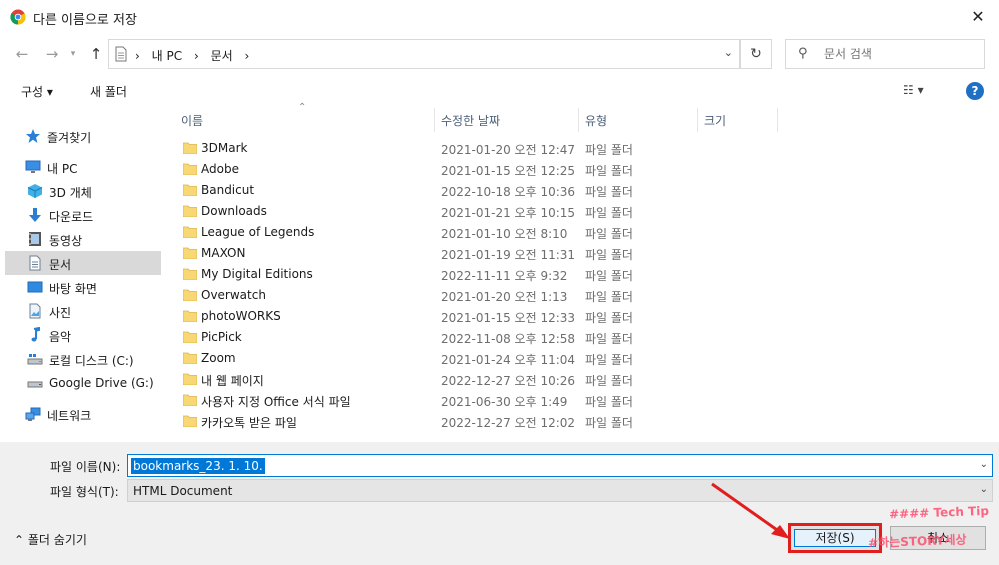 This screenshot has height=565, width=999. What do you see at coordinates (471, 253) in the screenshot?
I see `table-row: MAXON 2021-01-19 오전 11:31 파일 폴더` at bounding box center [471, 253].